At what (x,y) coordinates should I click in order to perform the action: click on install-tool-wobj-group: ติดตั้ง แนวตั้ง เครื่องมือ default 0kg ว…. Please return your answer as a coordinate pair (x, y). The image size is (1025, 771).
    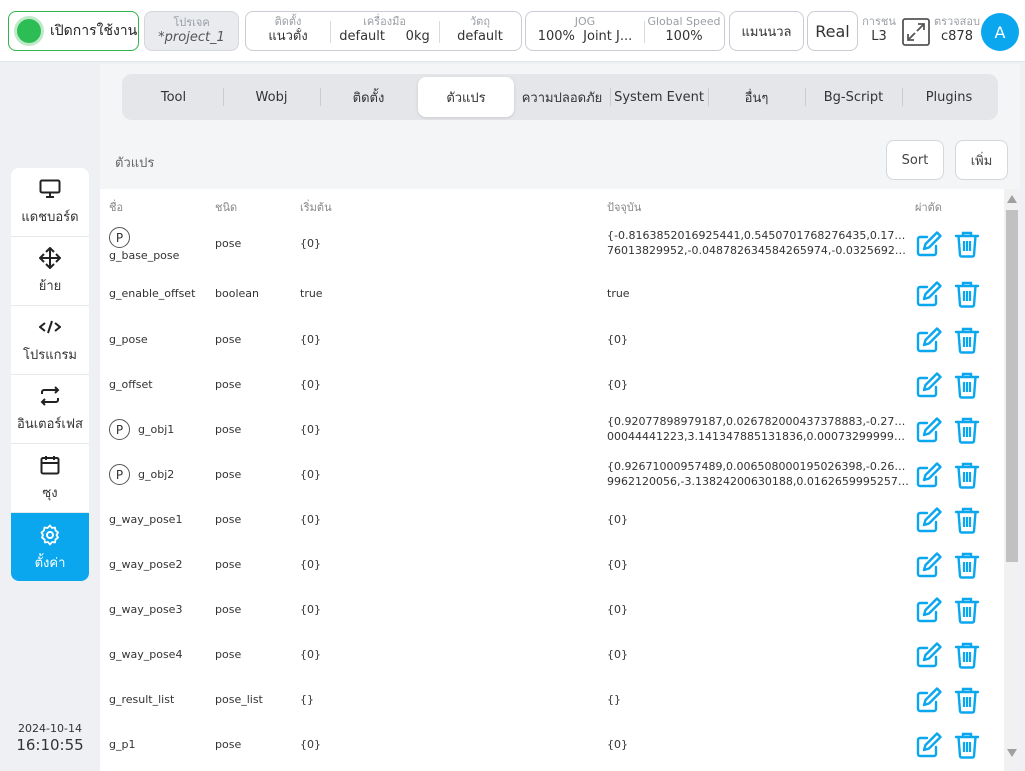
    Looking at the image, I should click on (383, 31).